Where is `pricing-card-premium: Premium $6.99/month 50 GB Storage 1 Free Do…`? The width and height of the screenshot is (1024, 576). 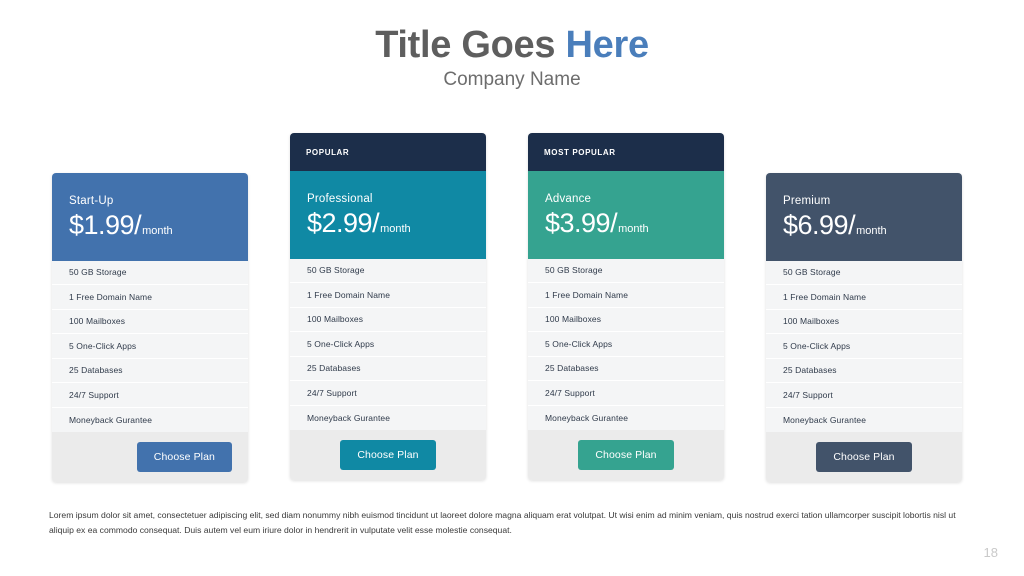
pricing-card-premium: Premium $6.99/month 50 GB Storage 1 Free Do… is located at coordinates (864, 328).